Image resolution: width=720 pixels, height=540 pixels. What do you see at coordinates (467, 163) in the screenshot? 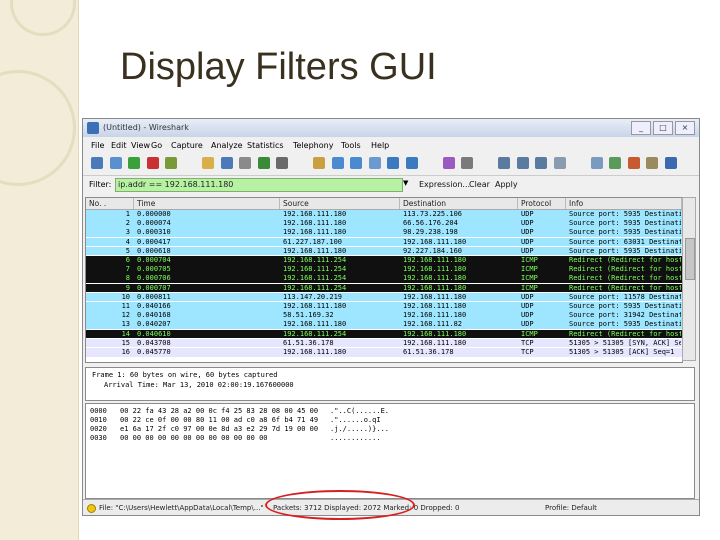
I see `autoscroll-icon` at bounding box center [467, 163].